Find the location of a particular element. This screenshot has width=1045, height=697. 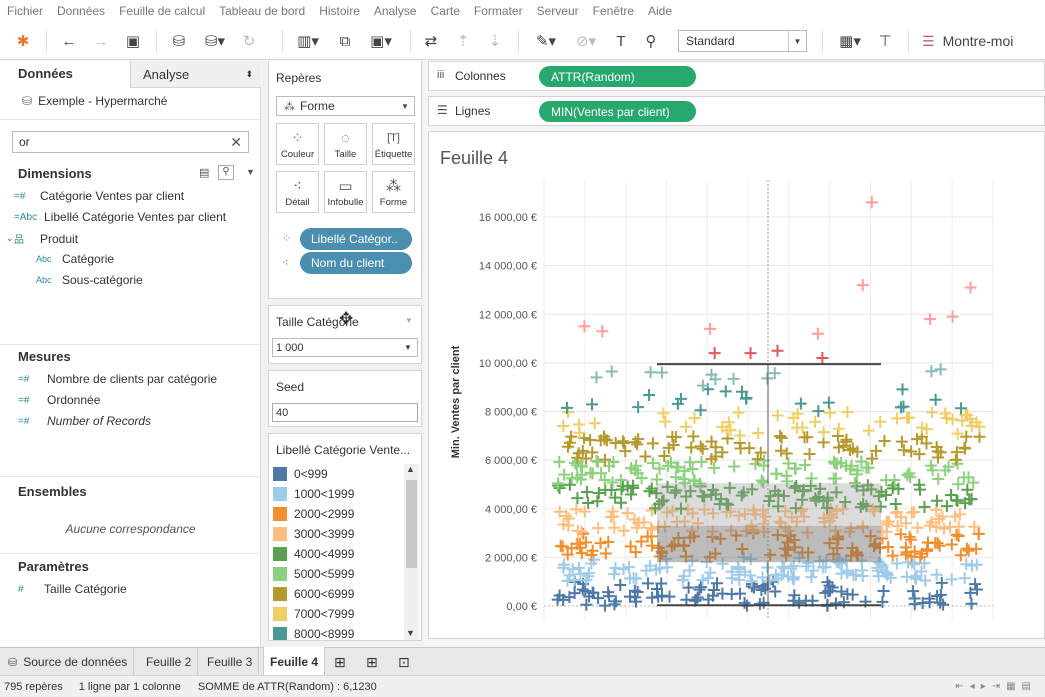

show-me-button: ☰ Montre-moi is located at coordinates (977, 41).